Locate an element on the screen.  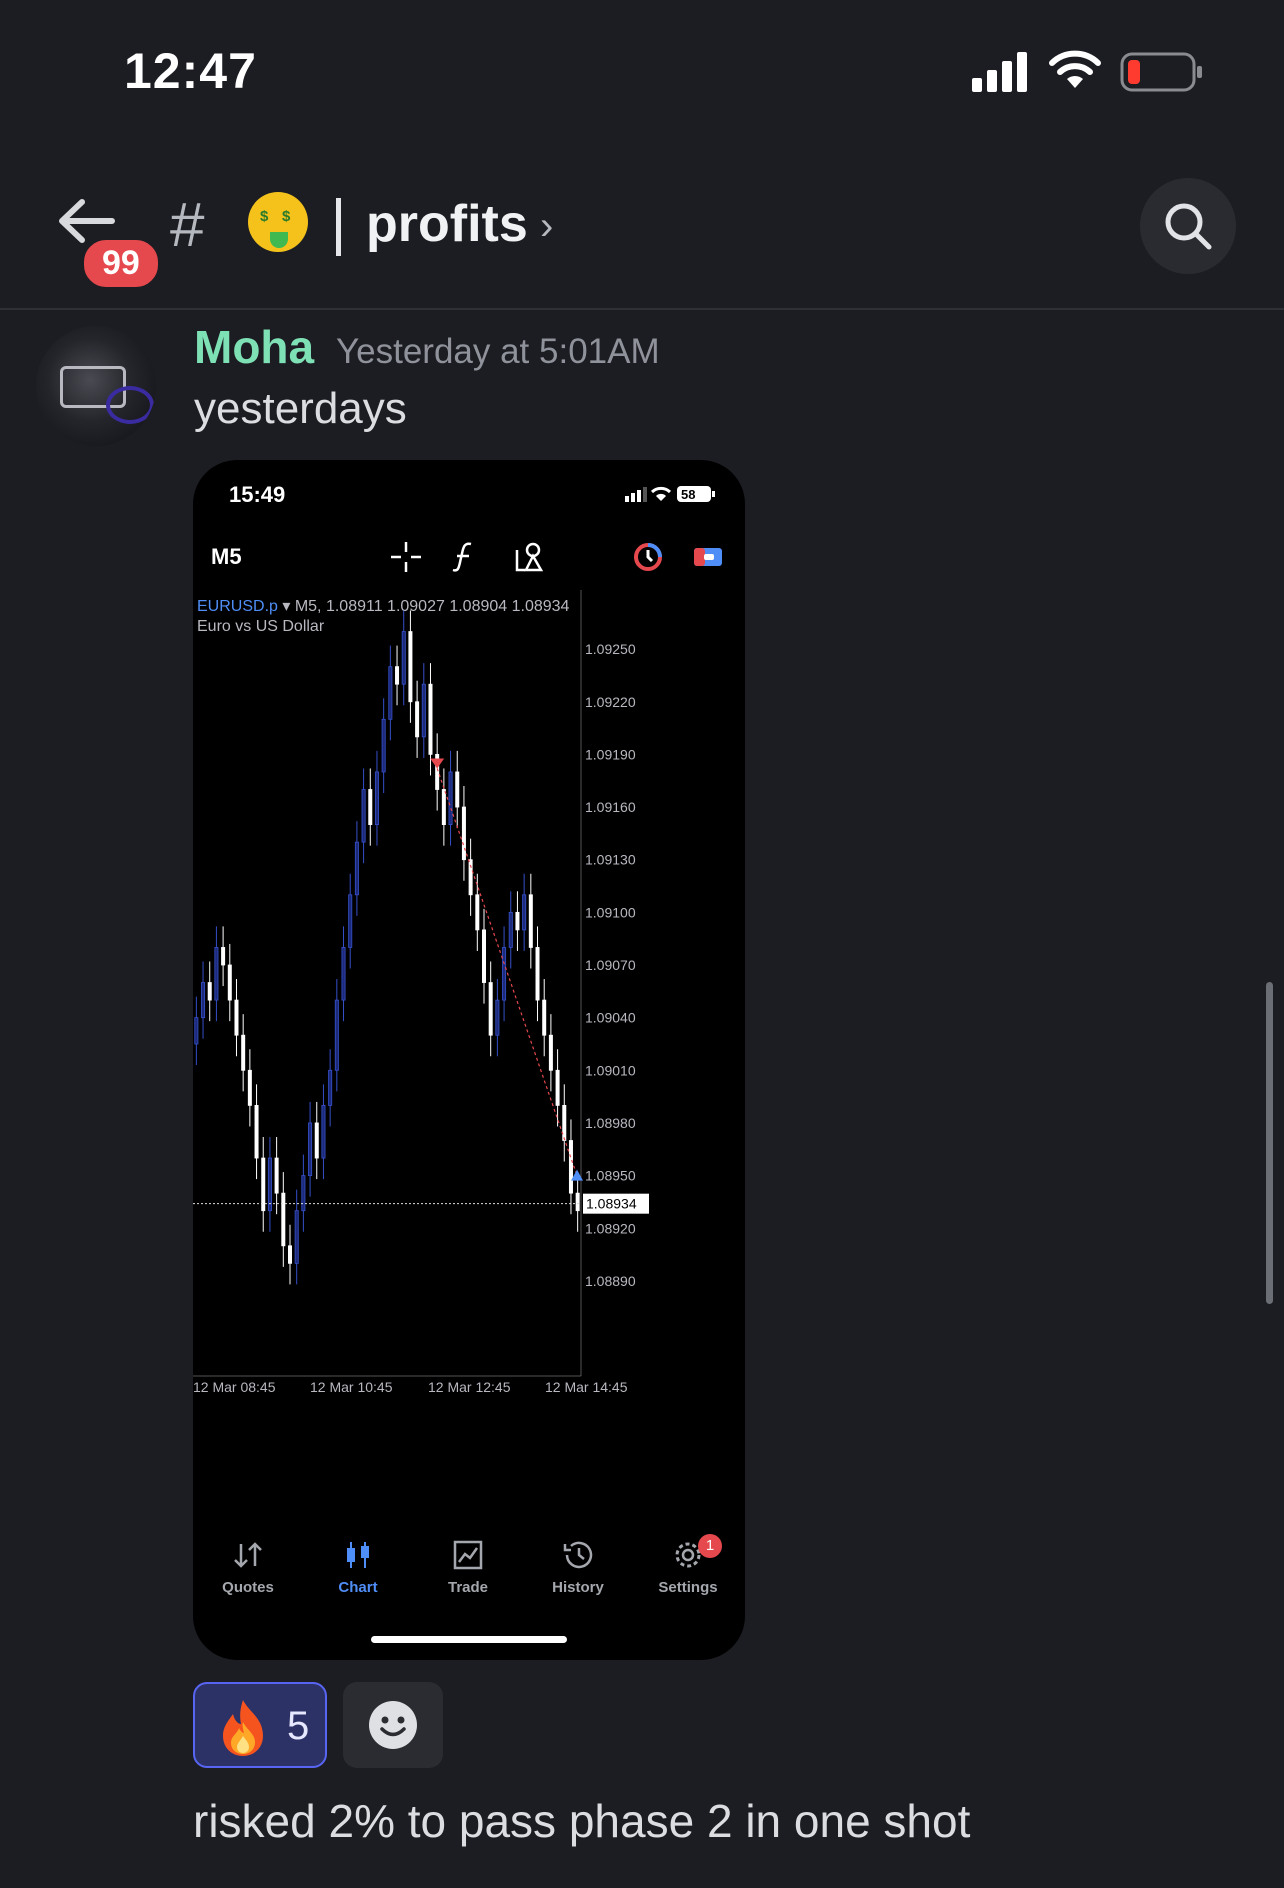
price-tick-label: 1.08980 is located at coordinates (610, 1123).